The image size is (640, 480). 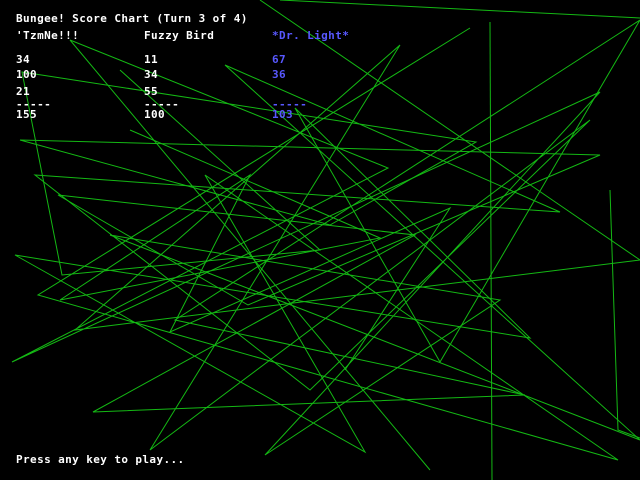 I want to click on score-chart-title: Bungee! Score Chart (Turn 3 of 4), so click(x=132, y=18).